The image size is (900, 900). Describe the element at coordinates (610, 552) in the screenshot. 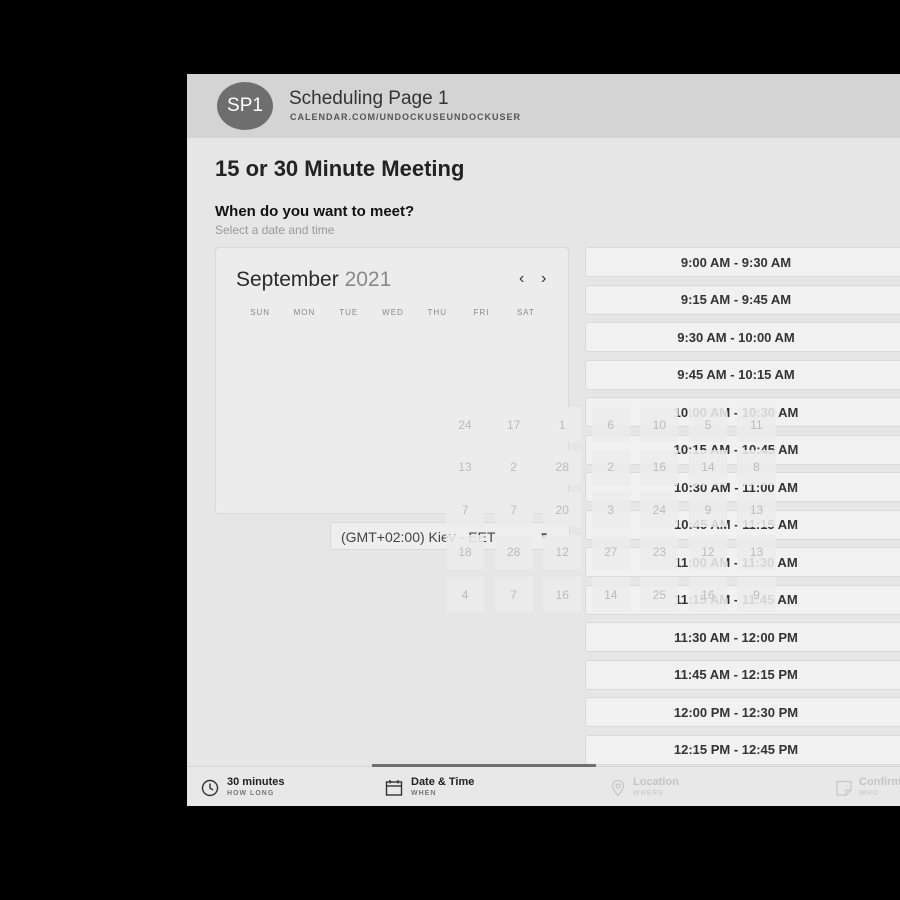

I see `day-cell: 27` at that location.